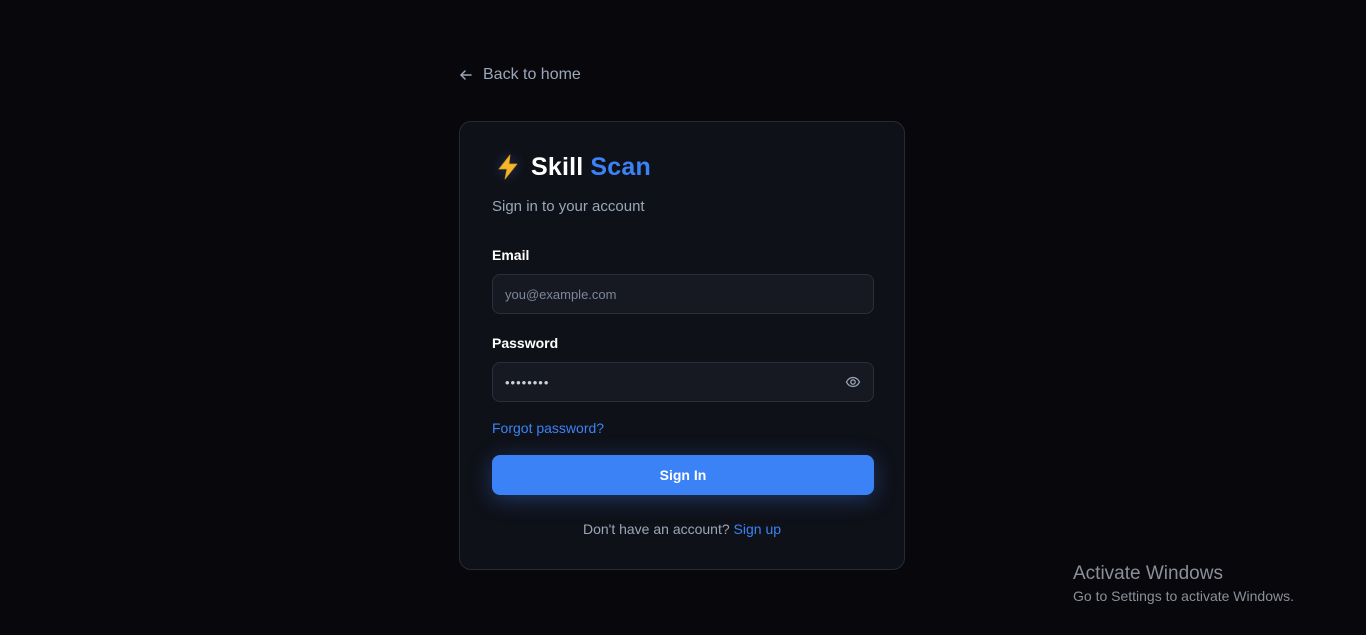  Describe the element at coordinates (508, 167) in the screenshot. I see `lightning-bolt-icon` at that location.